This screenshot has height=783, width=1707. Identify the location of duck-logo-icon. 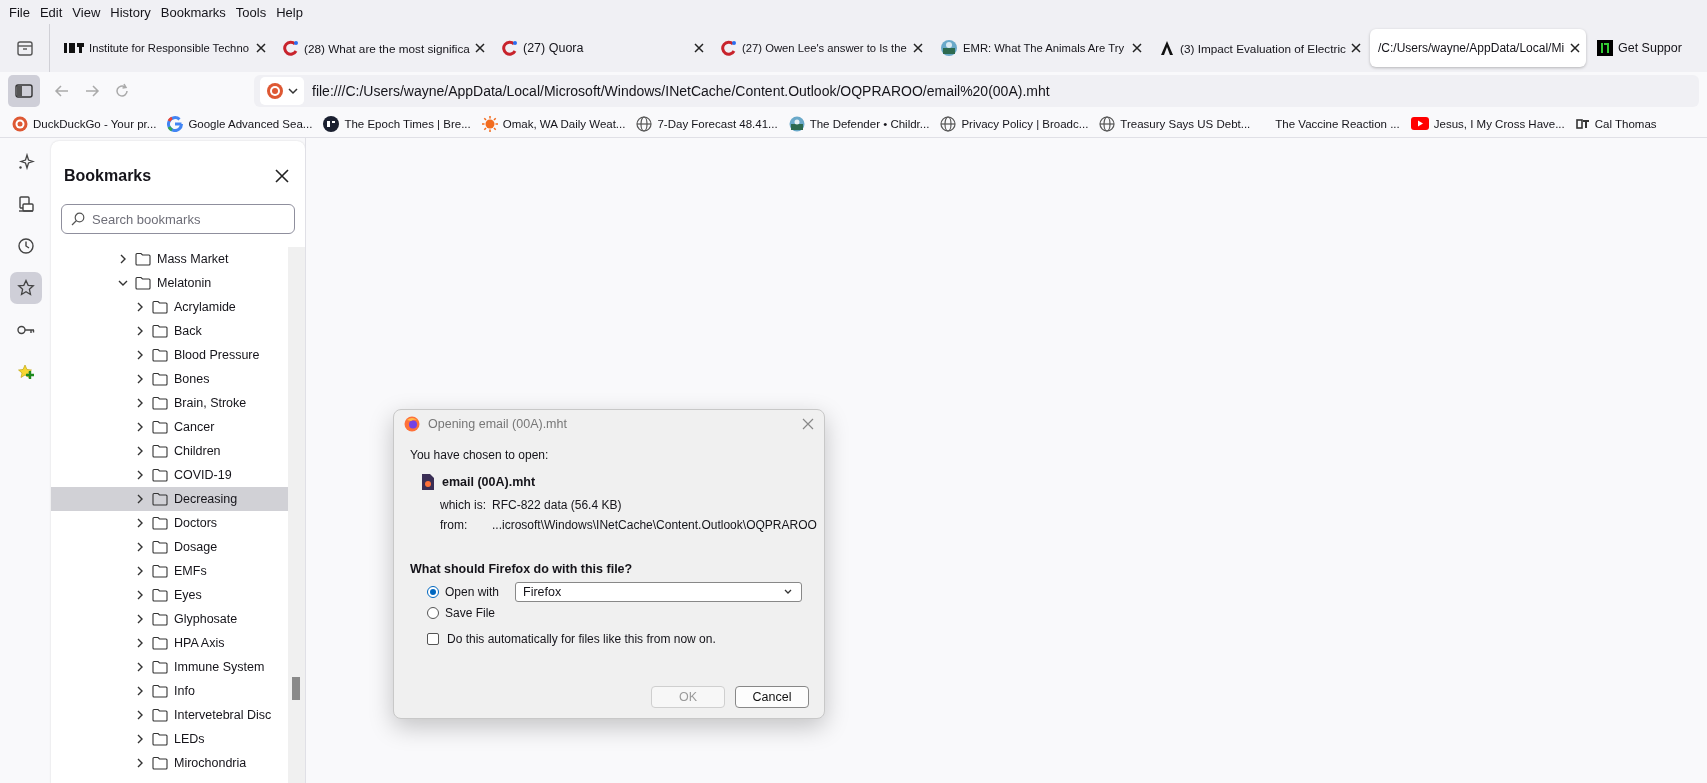
(275, 91).